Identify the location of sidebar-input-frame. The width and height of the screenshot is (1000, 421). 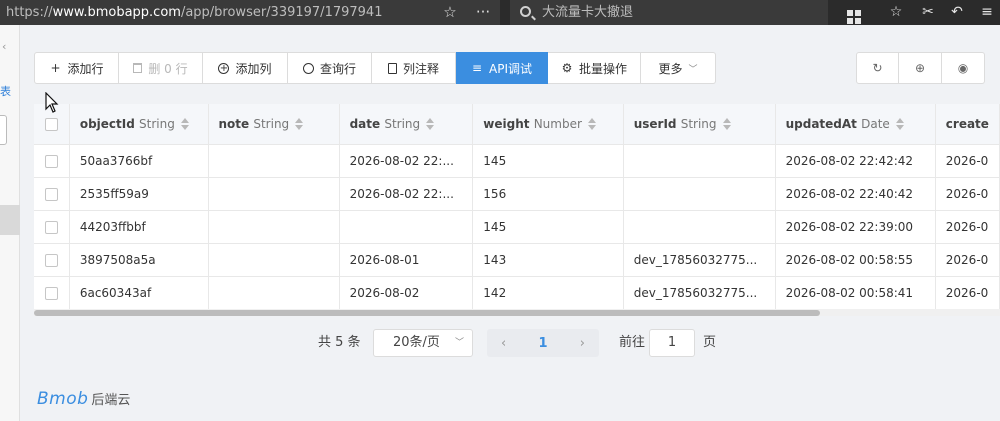
(3, 130).